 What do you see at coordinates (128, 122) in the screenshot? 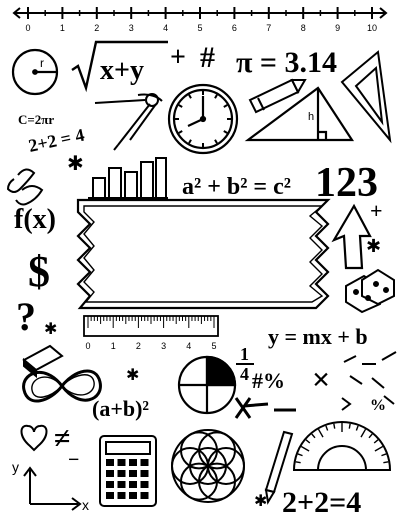
I see `compass-icon` at bounding box center [128, 122].